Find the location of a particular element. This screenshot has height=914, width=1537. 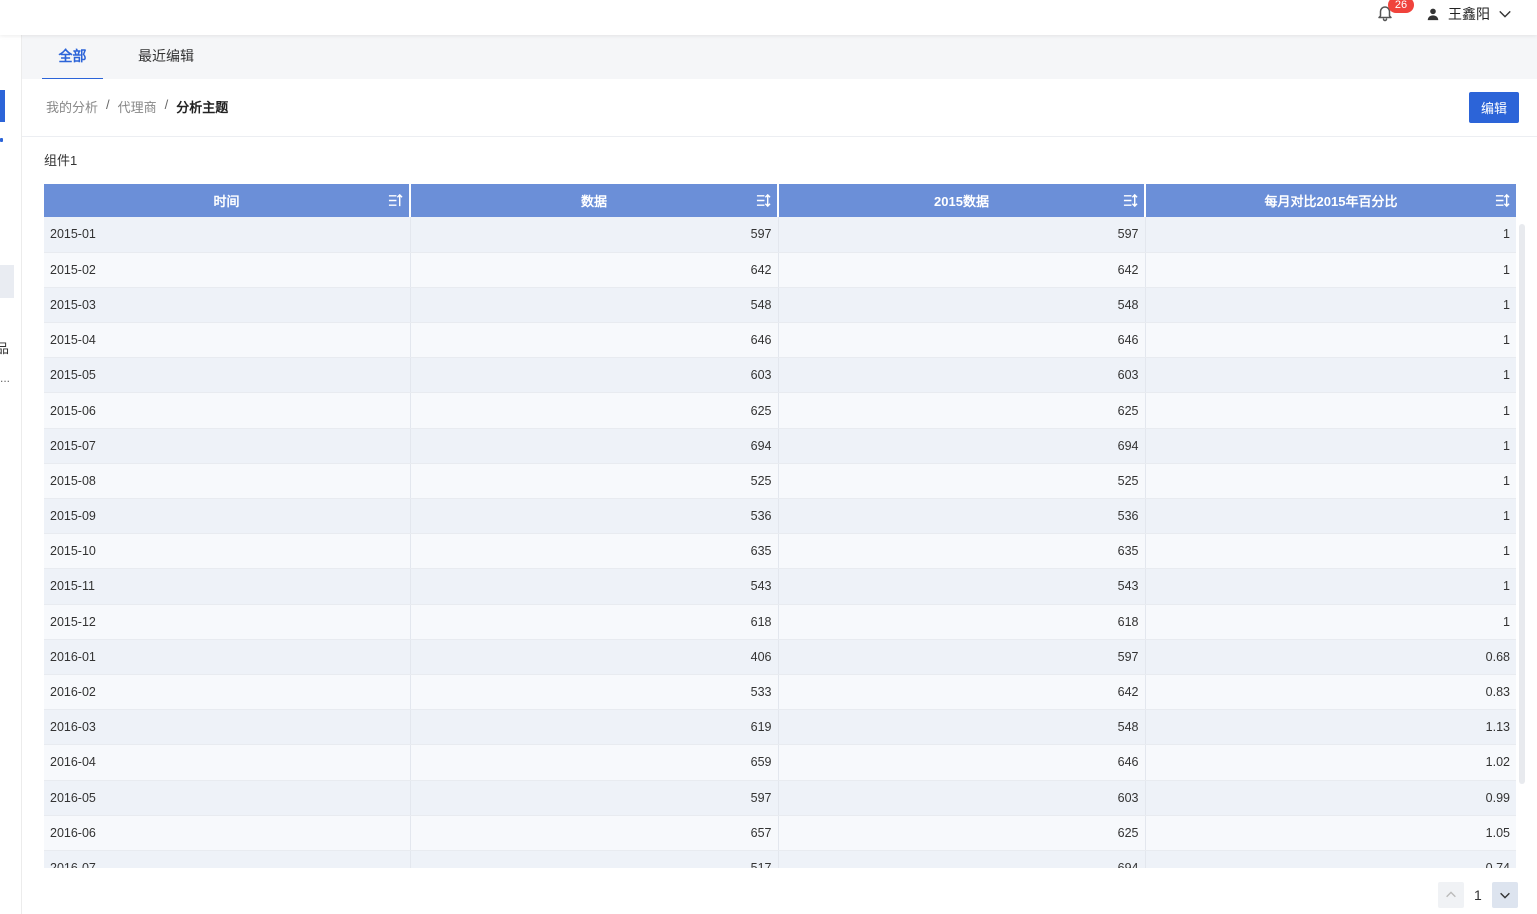

table-scrollbar is located at coordinates (1522, 504).